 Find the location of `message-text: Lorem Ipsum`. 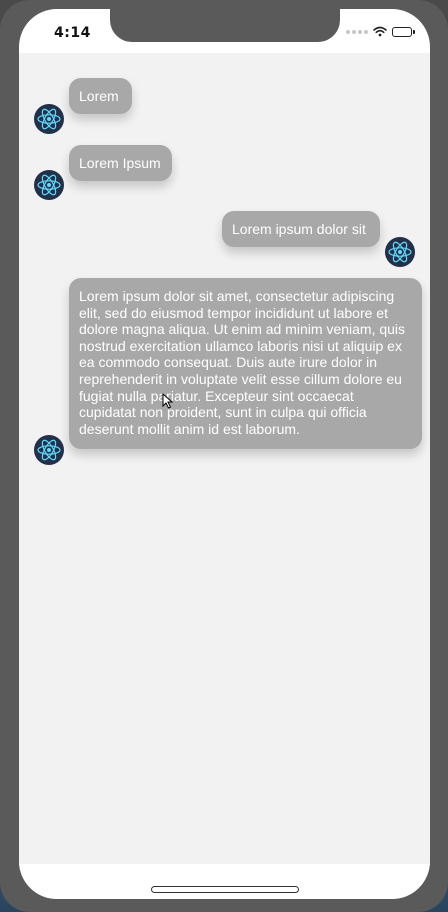

message-text: Lorem Ipsum is located at coordinates (120, 163).